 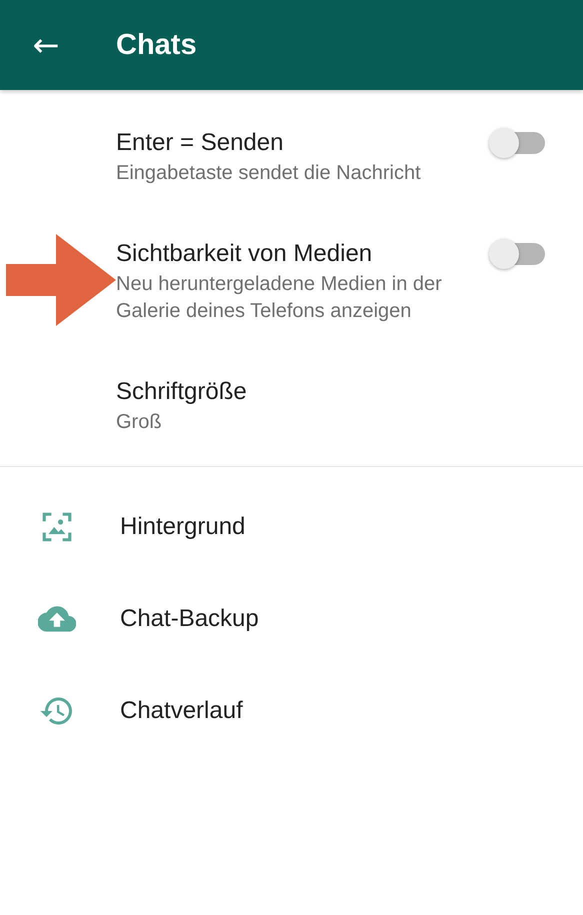 I want to click on setting-description: Eingabetaste sendet die Nachricht, so click(x=269, y=173).